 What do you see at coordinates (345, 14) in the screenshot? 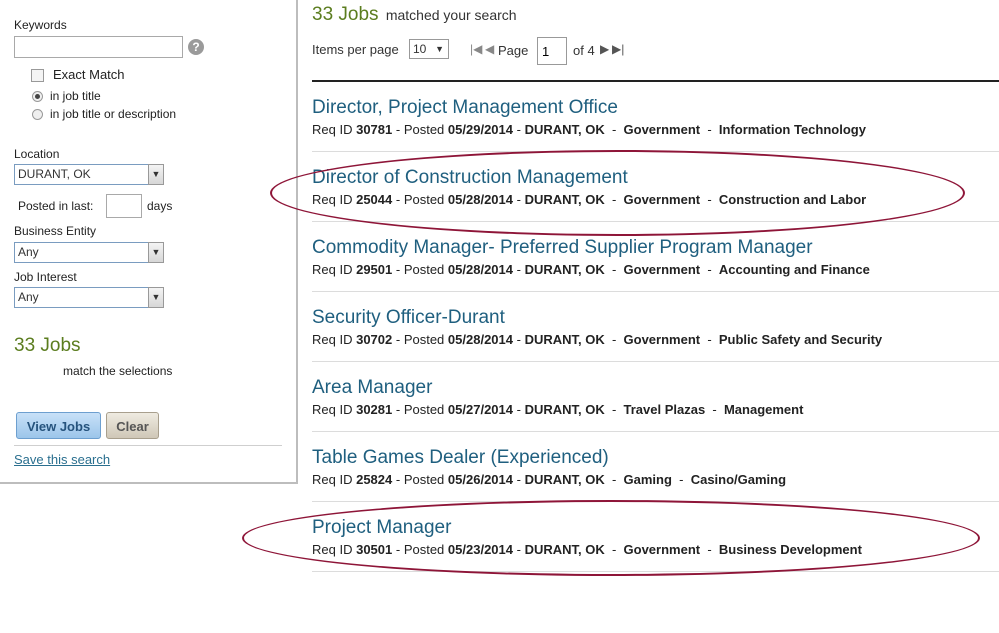
I see `results-count-number: 33 Jobs` at bounding box center [345, 14].